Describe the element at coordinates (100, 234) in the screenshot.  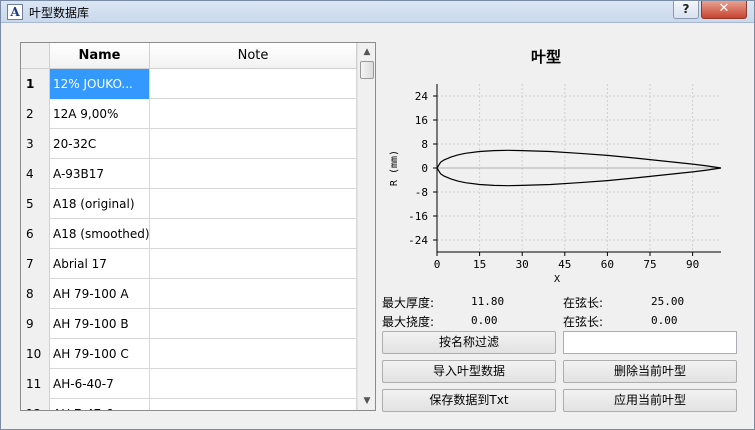
I see `cell-name: A18 (smoothed)` at that location.